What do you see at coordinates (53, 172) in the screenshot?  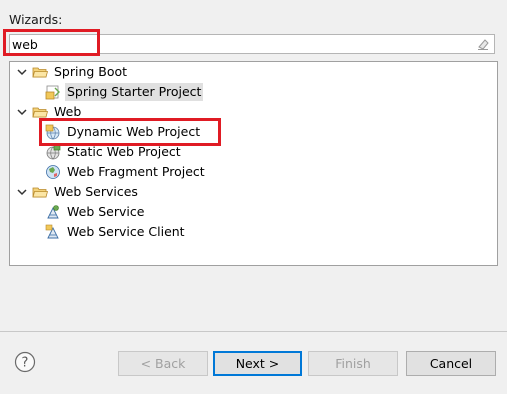 I see `web-fragment-icon` at bounding box center [53, 172].